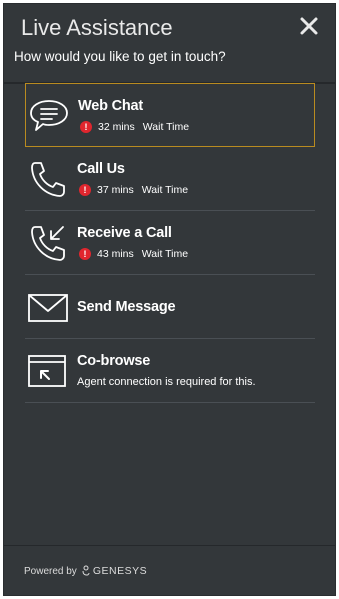  What do you see at coordinates (170, 115) in the screenshot?
I see `option-web-chat: Web Chat ! 32 mins Wait Time` at bounding box center [170, 115].